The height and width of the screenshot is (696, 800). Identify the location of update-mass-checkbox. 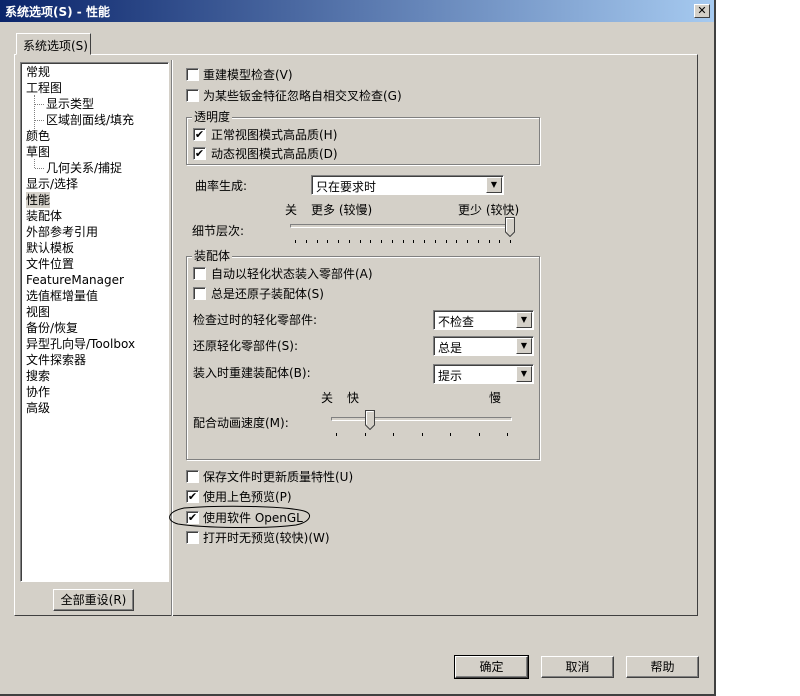
(192, 476).